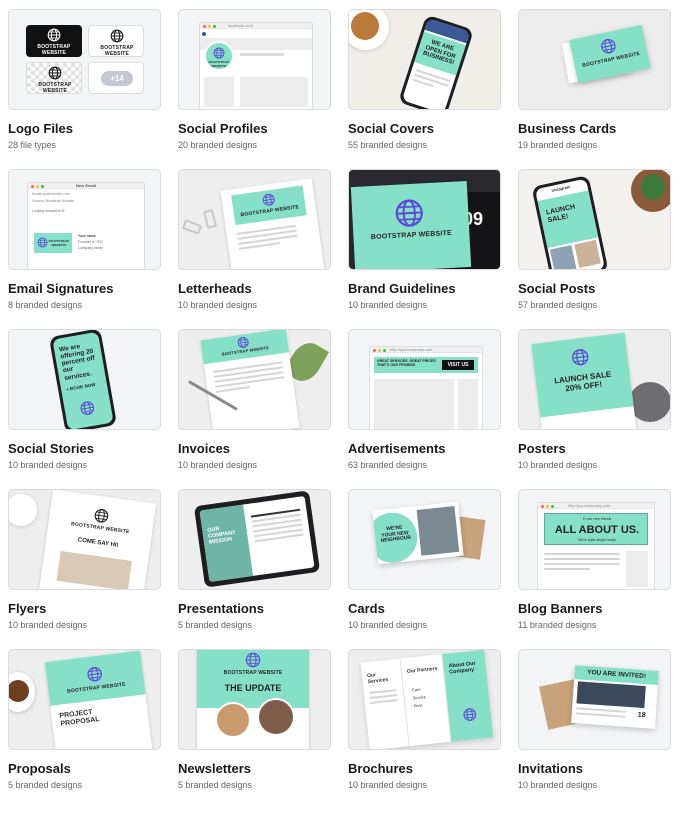  I want to click on card-title: Email Signatures, so click(61, 288).